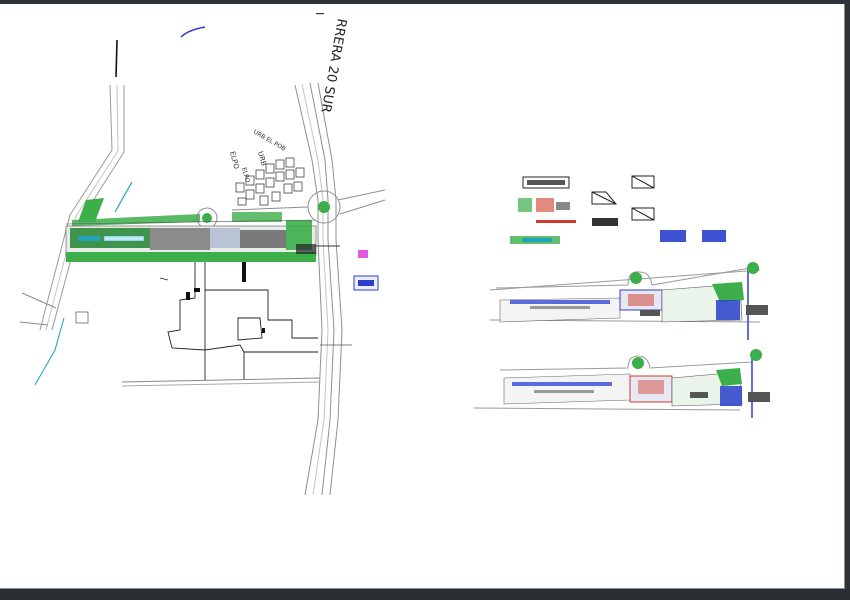 This screenshot has width=850, height=600. What do you see at coordinates (82, 317) in the screenshot?
I see `small-lot` at bounding box center [82, 317].